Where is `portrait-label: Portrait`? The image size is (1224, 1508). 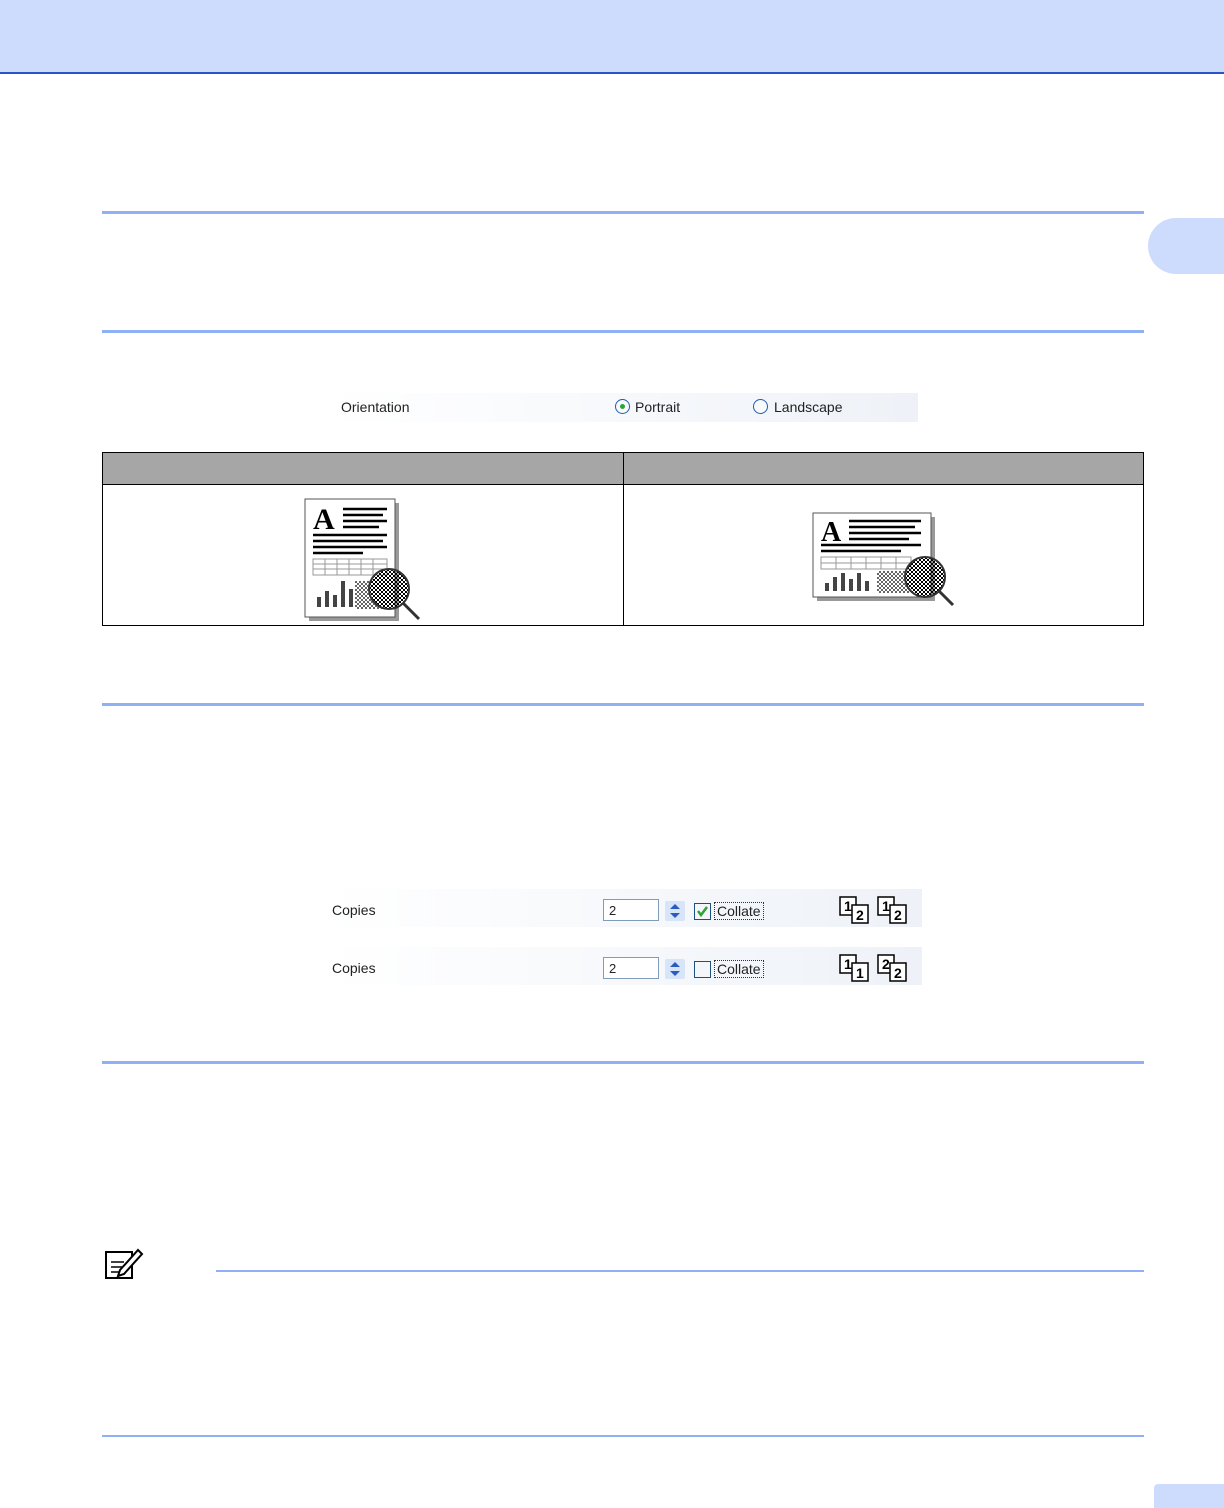 portrait-label: Portrait is located at coordinates (657, 407).